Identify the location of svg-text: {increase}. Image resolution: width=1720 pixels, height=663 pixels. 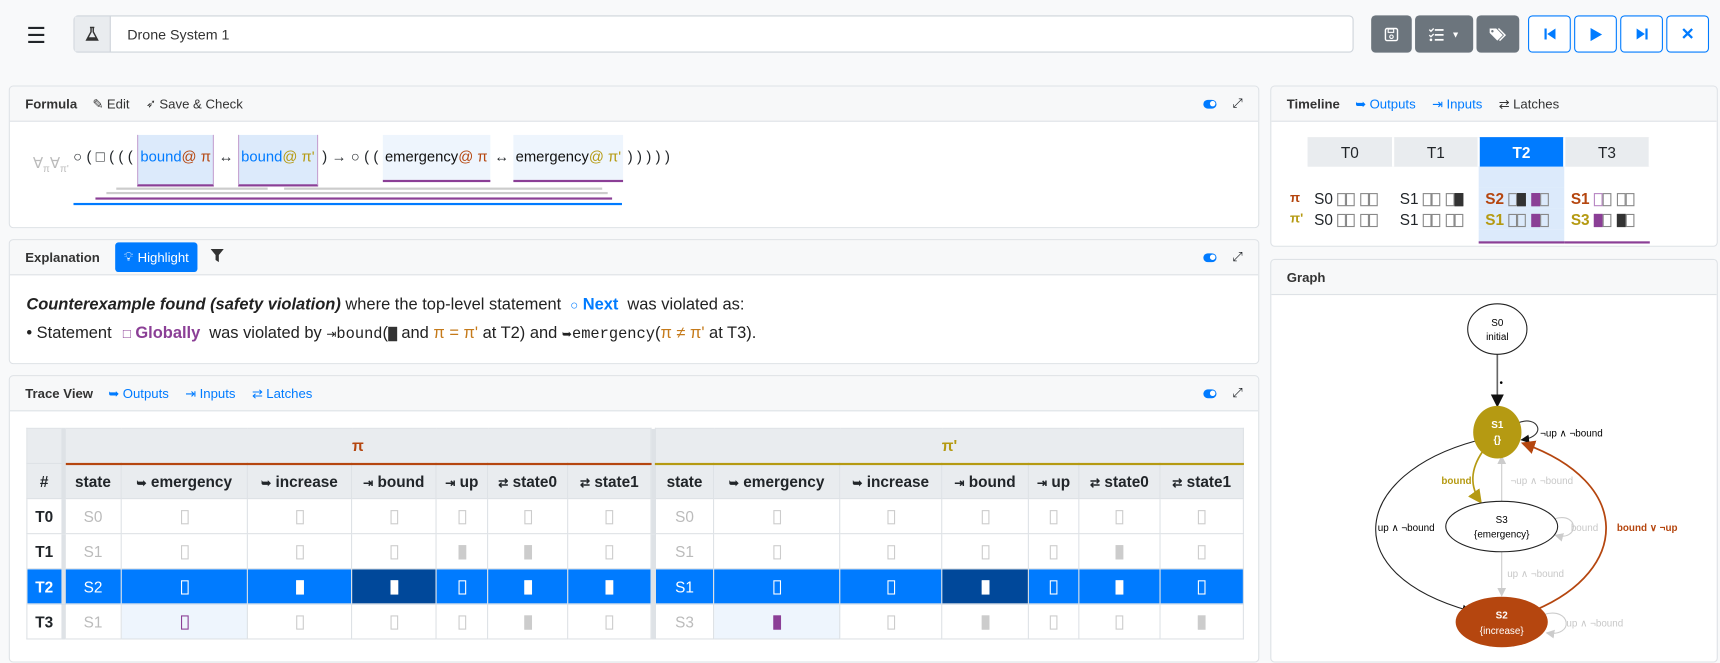
(1502, 631).